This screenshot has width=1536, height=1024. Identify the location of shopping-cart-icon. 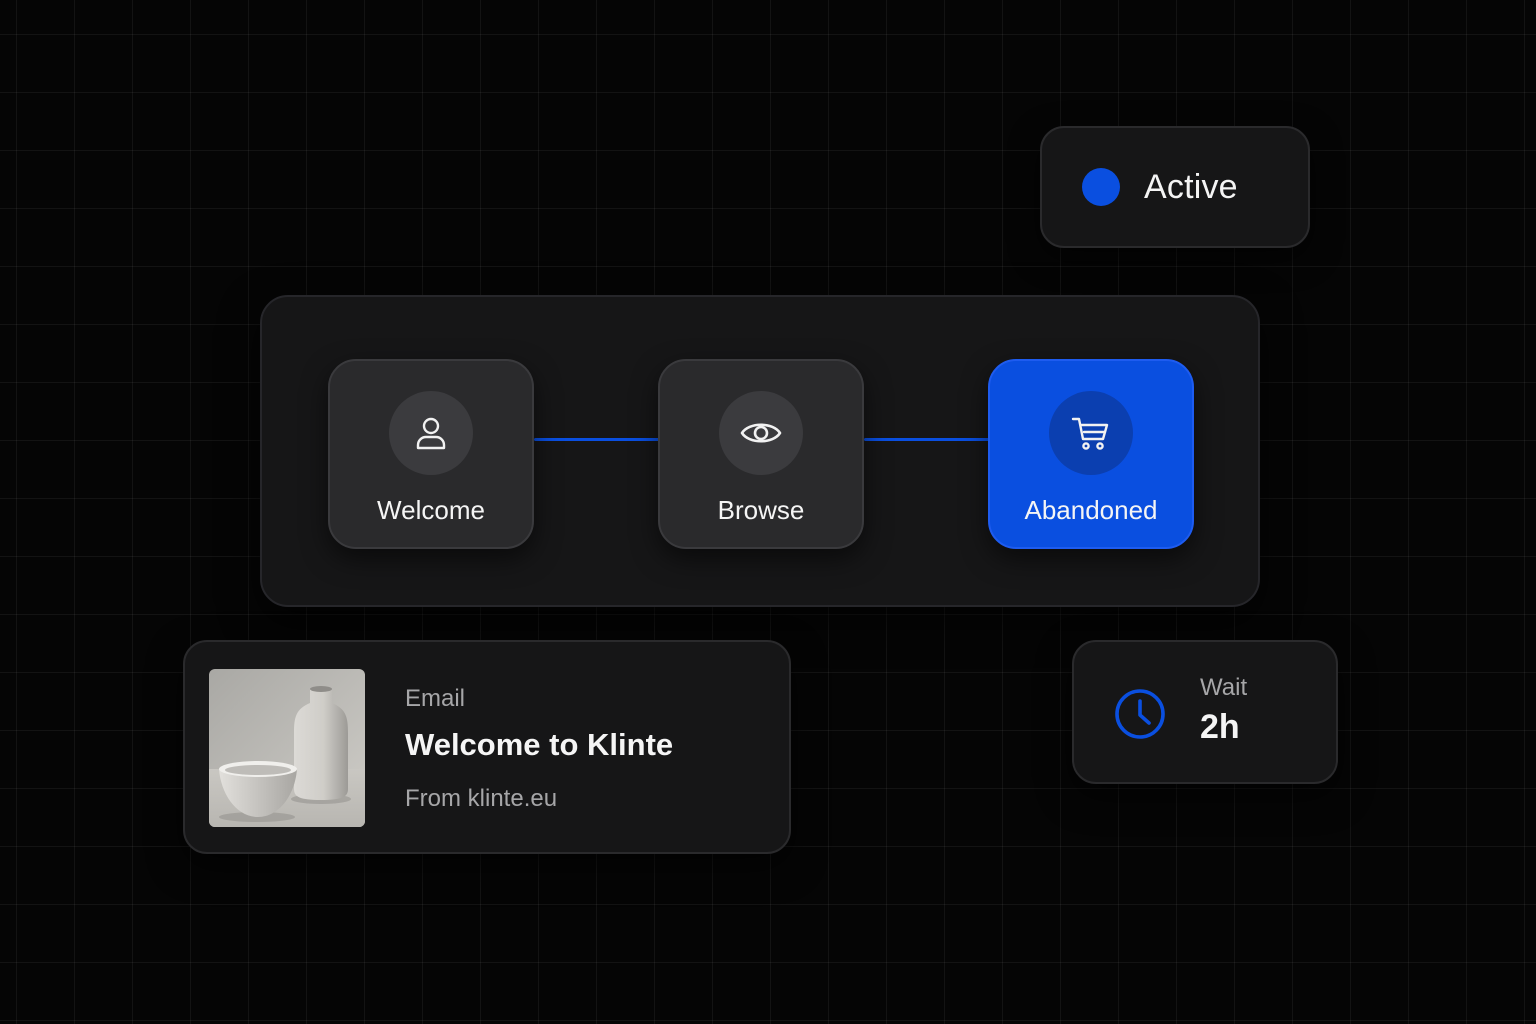
(1091, 433).